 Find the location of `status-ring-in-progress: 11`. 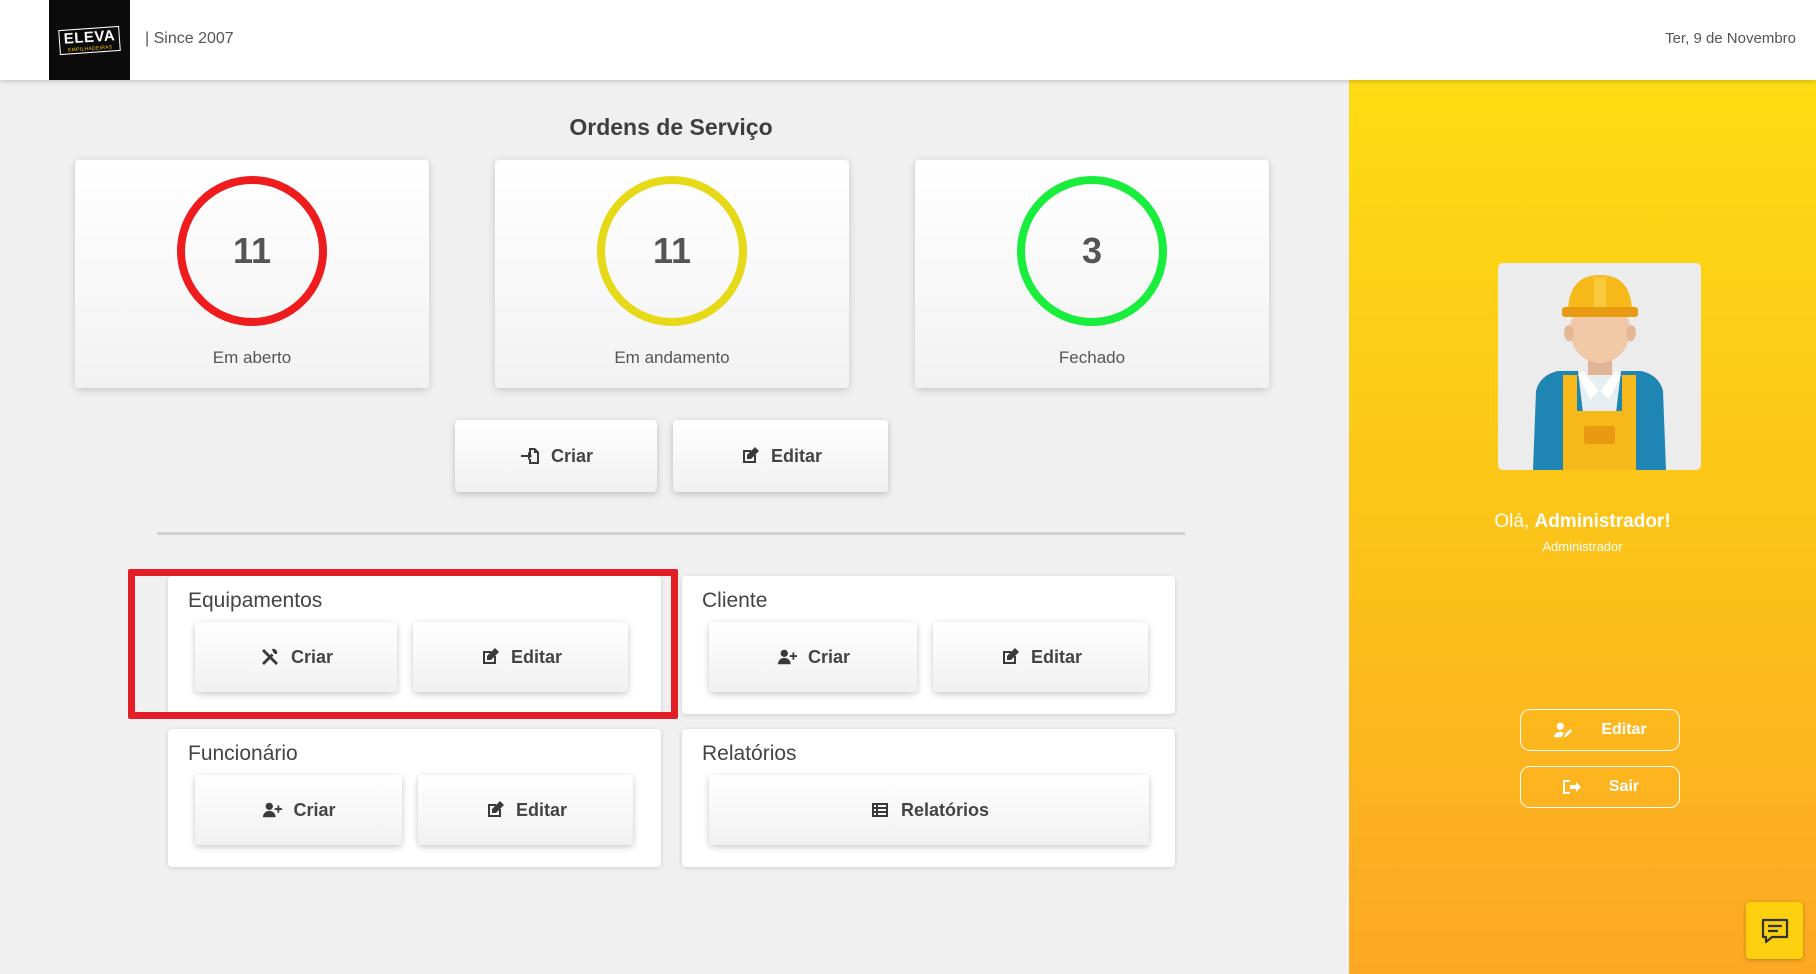

status-ring-in-progress: 11 is located at coordinates (672, 251).